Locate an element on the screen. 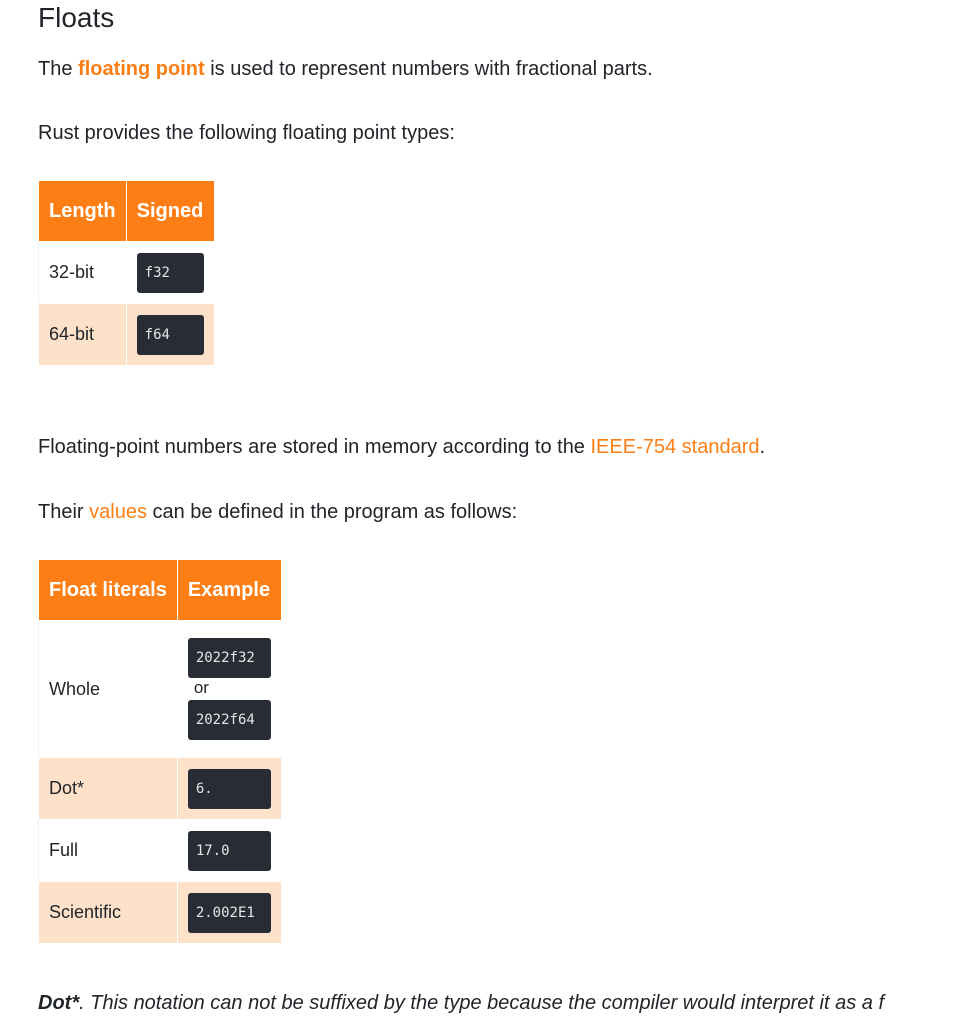  code-snippet: f32 is located at coordinates (170, 272).